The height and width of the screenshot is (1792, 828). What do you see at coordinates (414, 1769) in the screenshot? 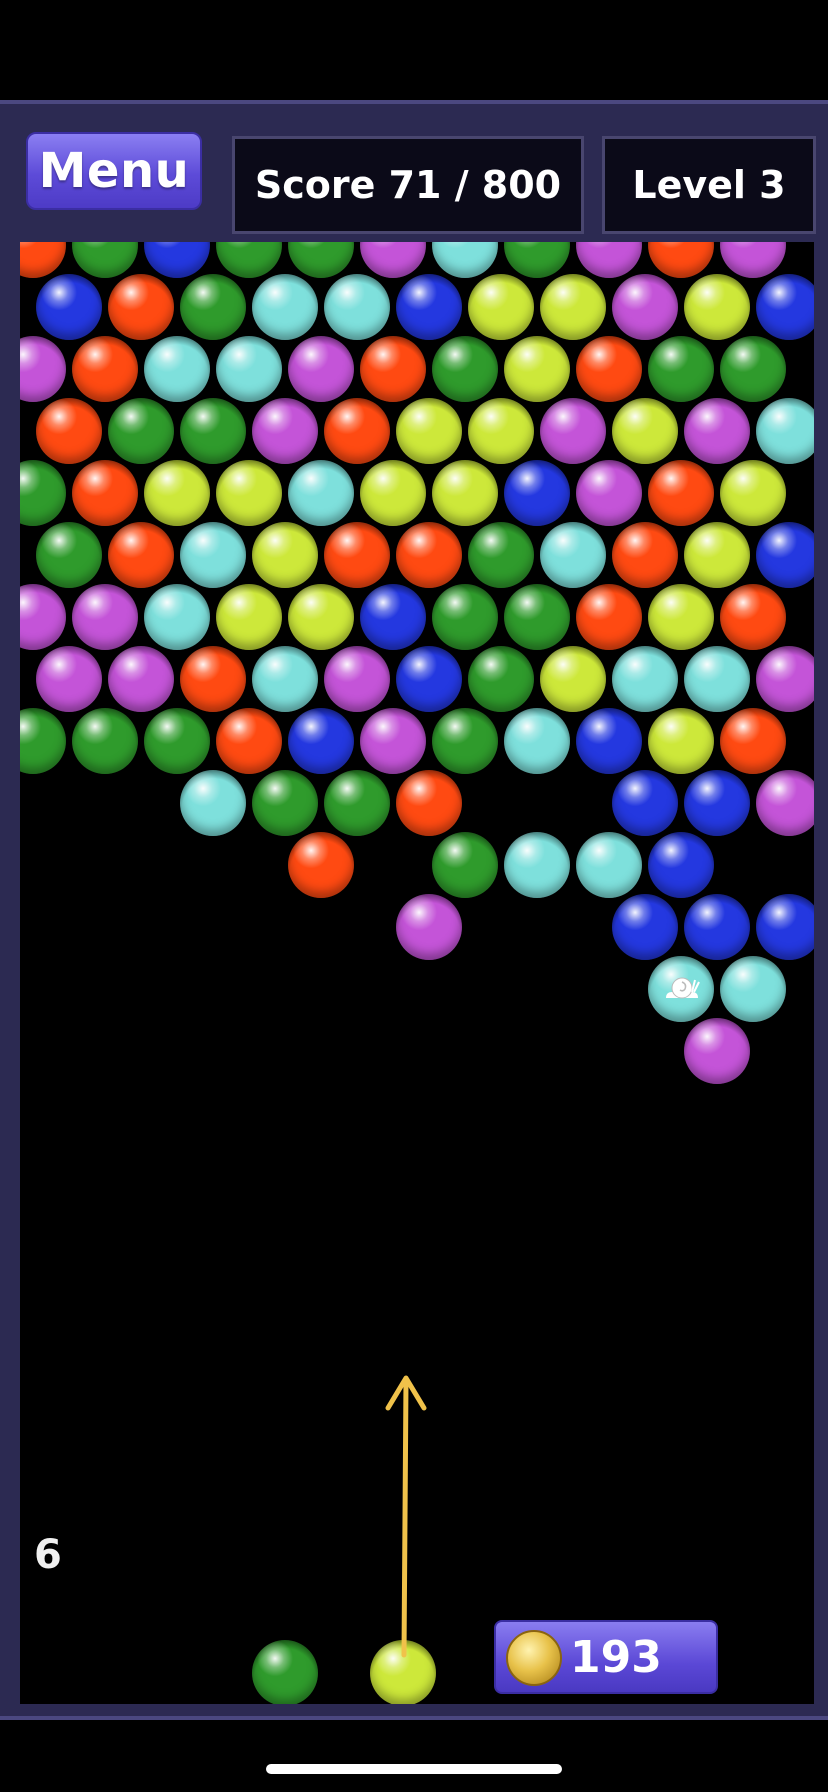
I see `home-indicator` at bounding box center [414, 1769].